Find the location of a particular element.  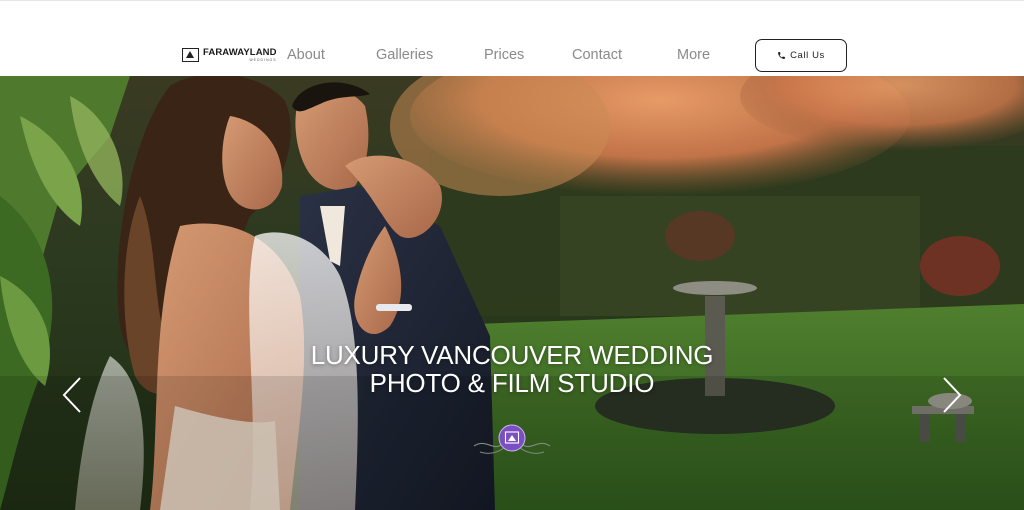

logo-subtitle: WEDDINGS is located at coordinates (263, 59).